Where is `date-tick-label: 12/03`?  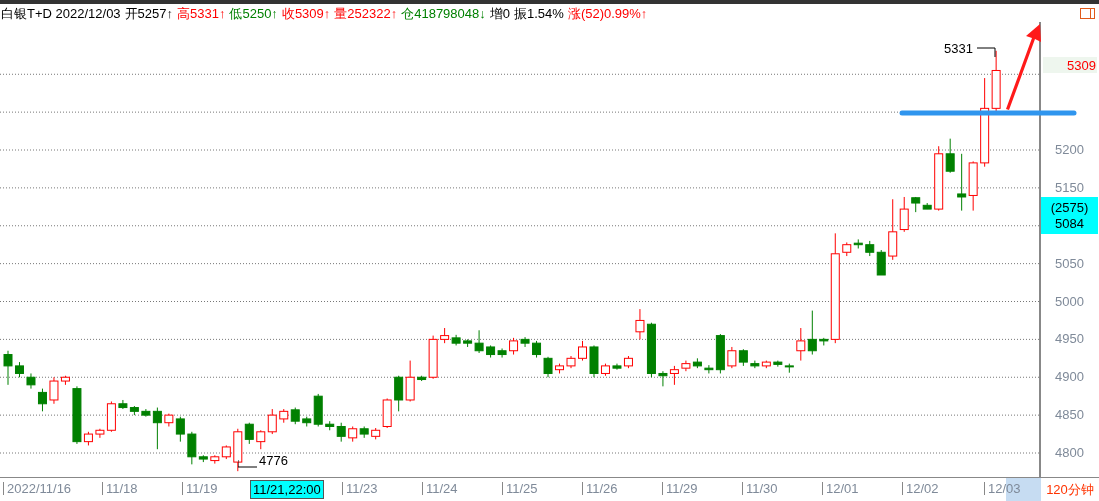
date-tick-label: 12/03 is located at coordinates (1002, 488).